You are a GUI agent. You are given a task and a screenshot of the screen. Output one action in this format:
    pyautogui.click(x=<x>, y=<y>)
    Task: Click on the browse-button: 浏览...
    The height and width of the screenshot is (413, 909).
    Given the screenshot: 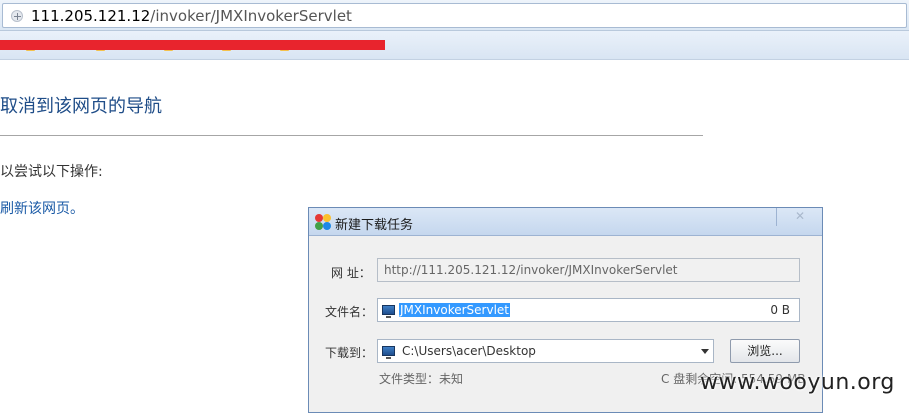 What is the action you would take?
    pyautogui.click(x=765, y=351)
    